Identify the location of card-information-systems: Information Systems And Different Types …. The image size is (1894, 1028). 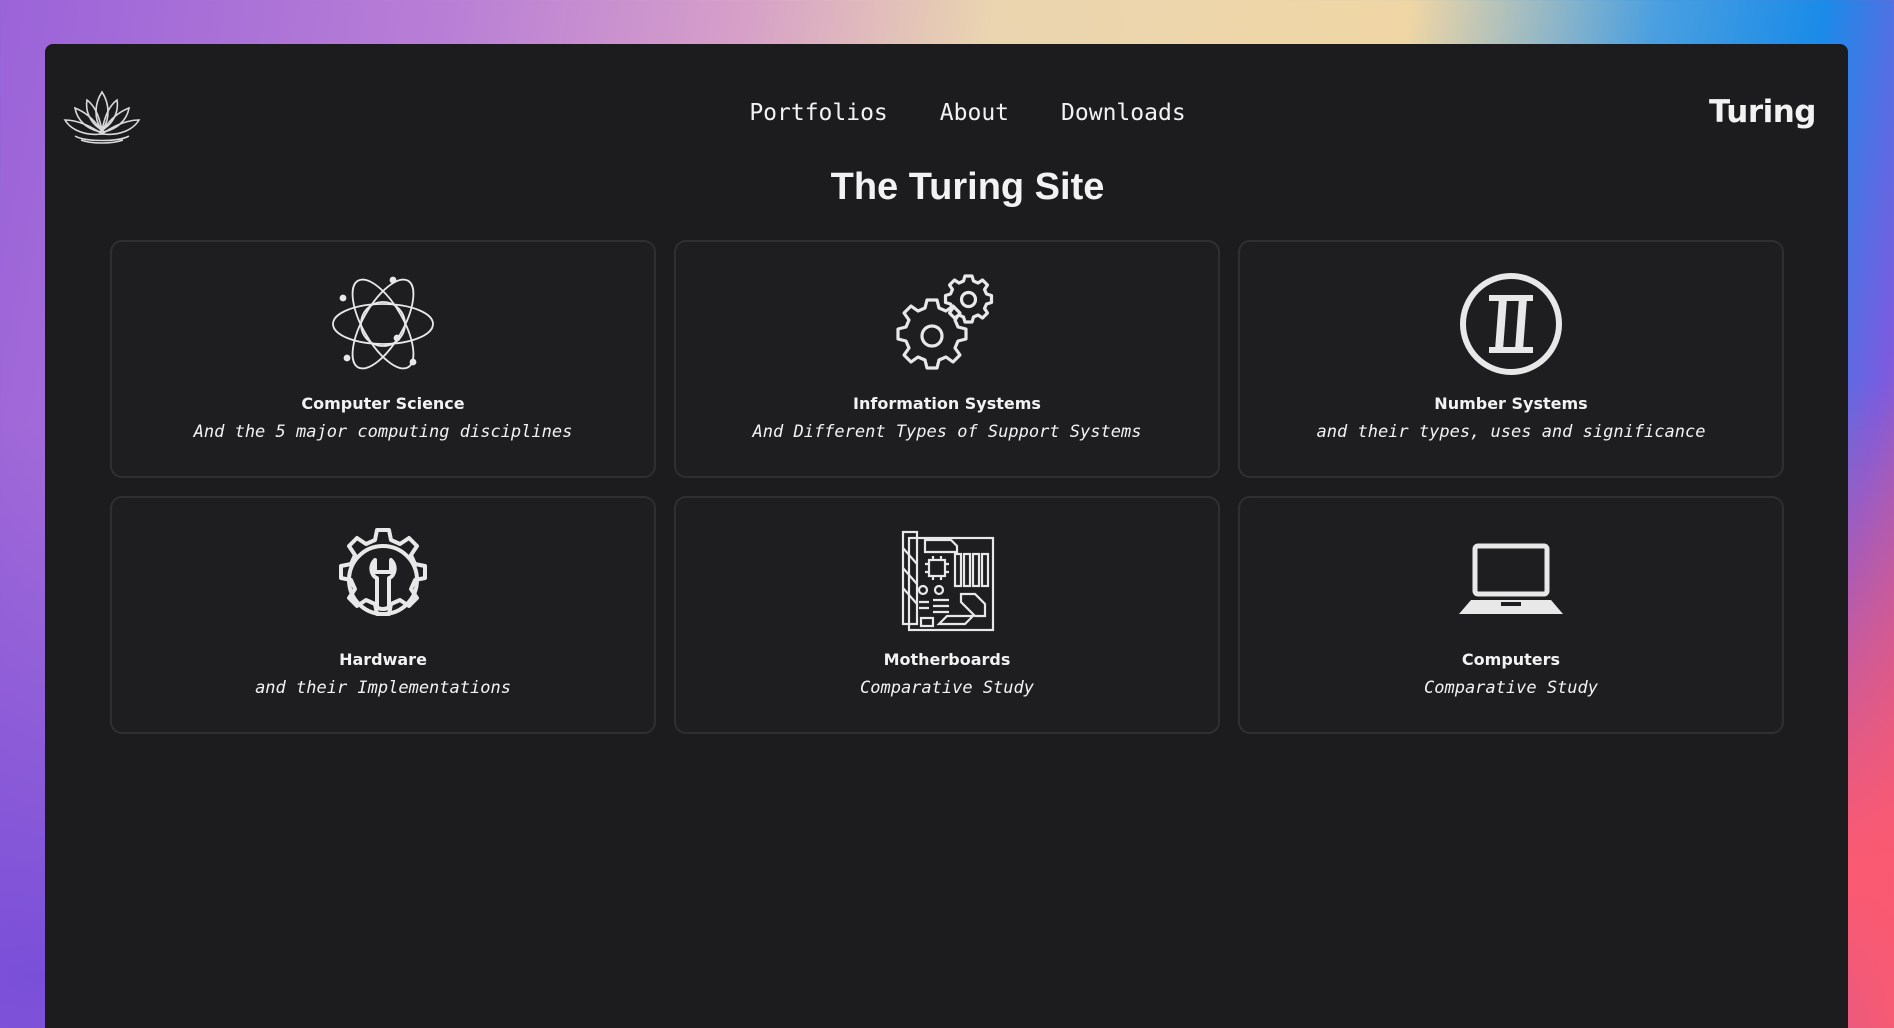
(947, 359).